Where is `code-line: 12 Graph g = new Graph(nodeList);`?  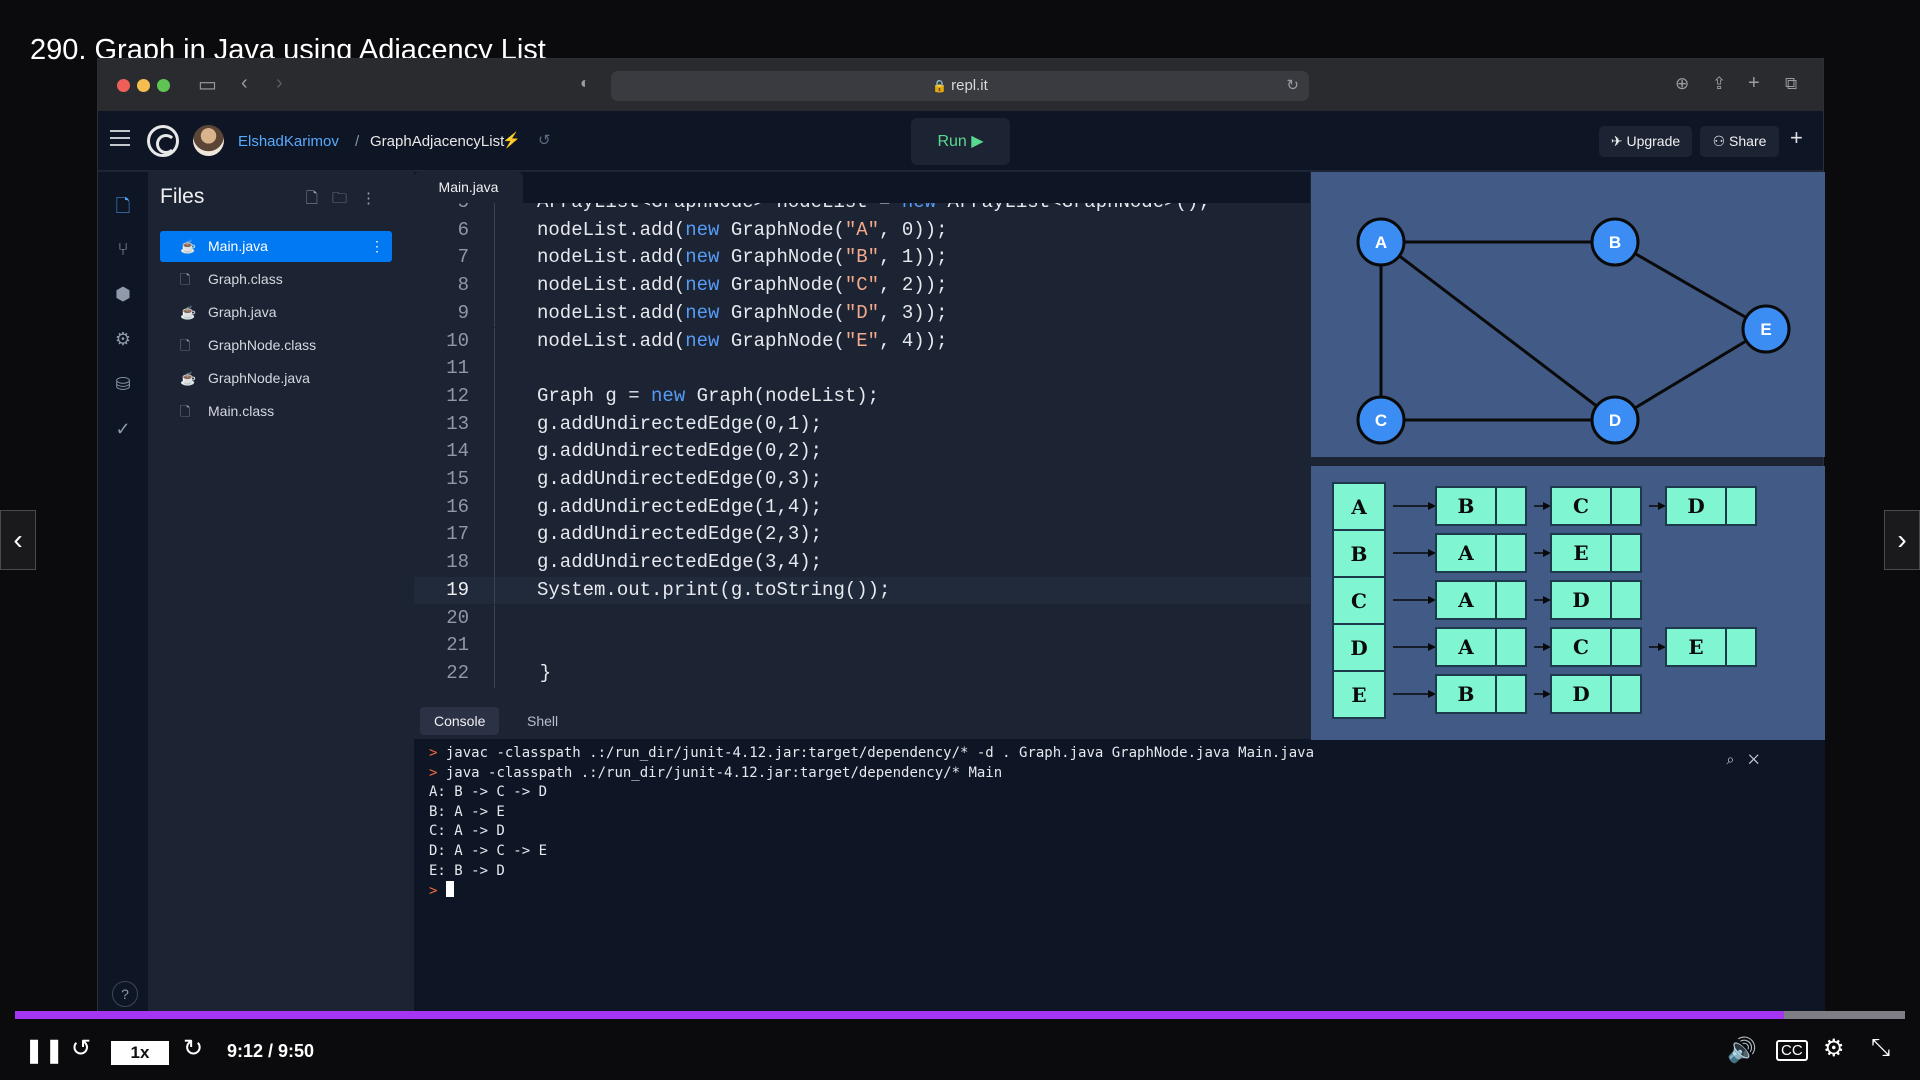
code-line: 12 Graph g = new Graph(nodeList); is located at coordinates (862, 396).